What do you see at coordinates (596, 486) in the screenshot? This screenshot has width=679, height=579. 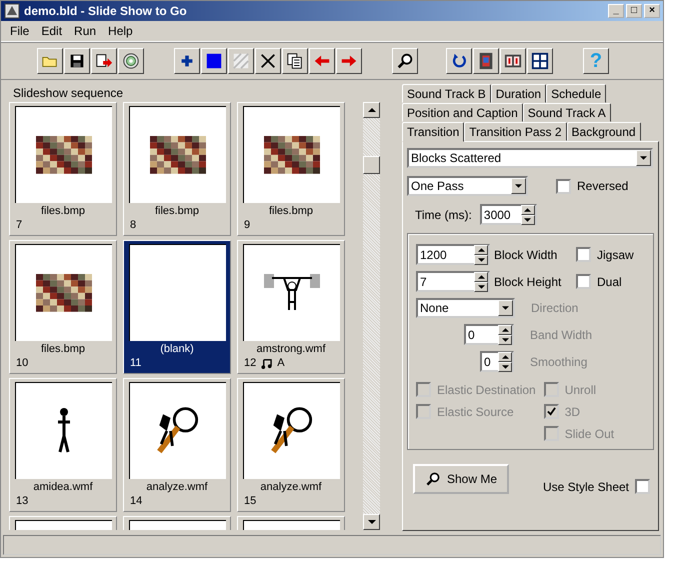 I see `style-sheet-checkbox: Use Style Sheet` at bounding box center [596, 486].